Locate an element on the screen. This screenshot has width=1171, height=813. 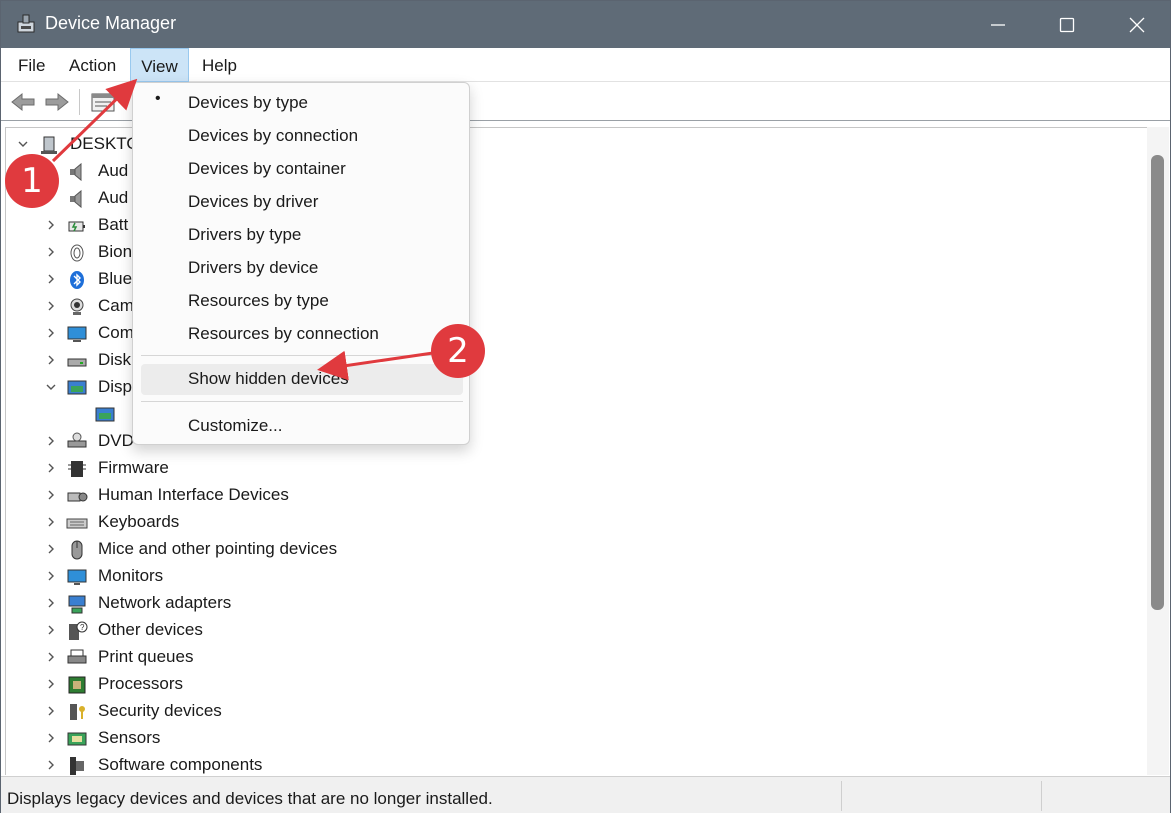
menu-item-drivers-by-device: Drivers by device is located at coordinates (302, 268).